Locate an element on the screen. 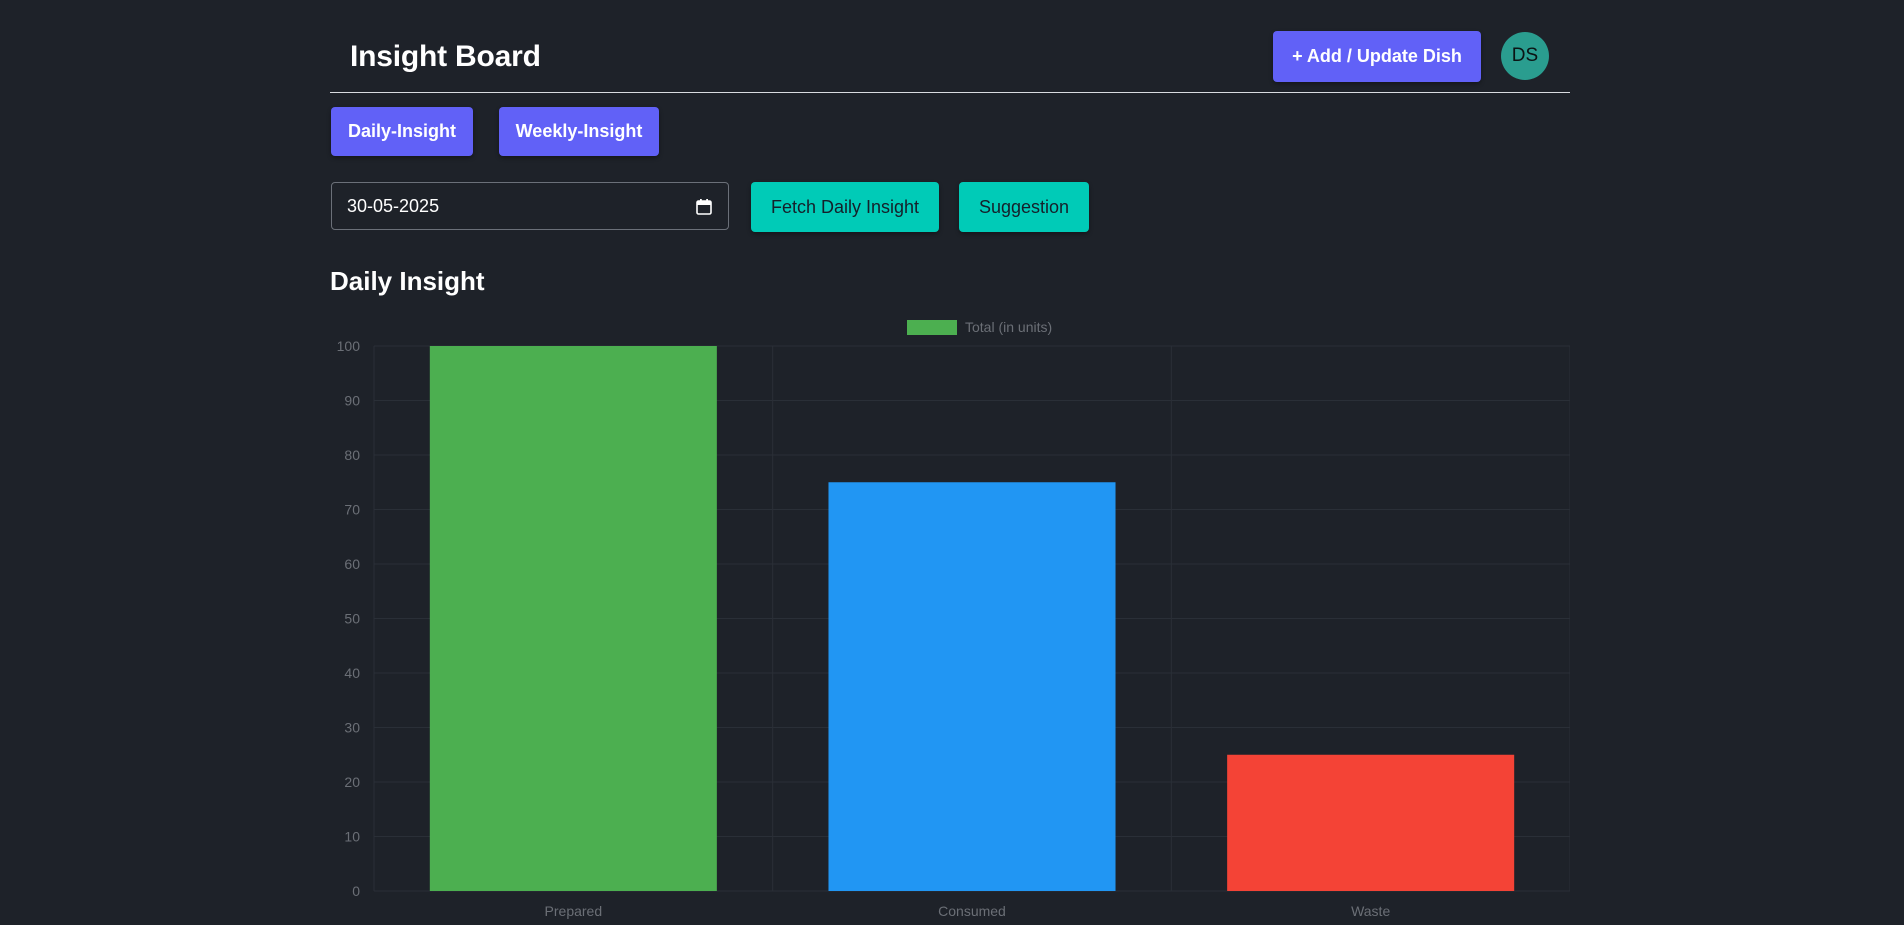  y-tick-label: 40 is located at coordinates (352, 673).